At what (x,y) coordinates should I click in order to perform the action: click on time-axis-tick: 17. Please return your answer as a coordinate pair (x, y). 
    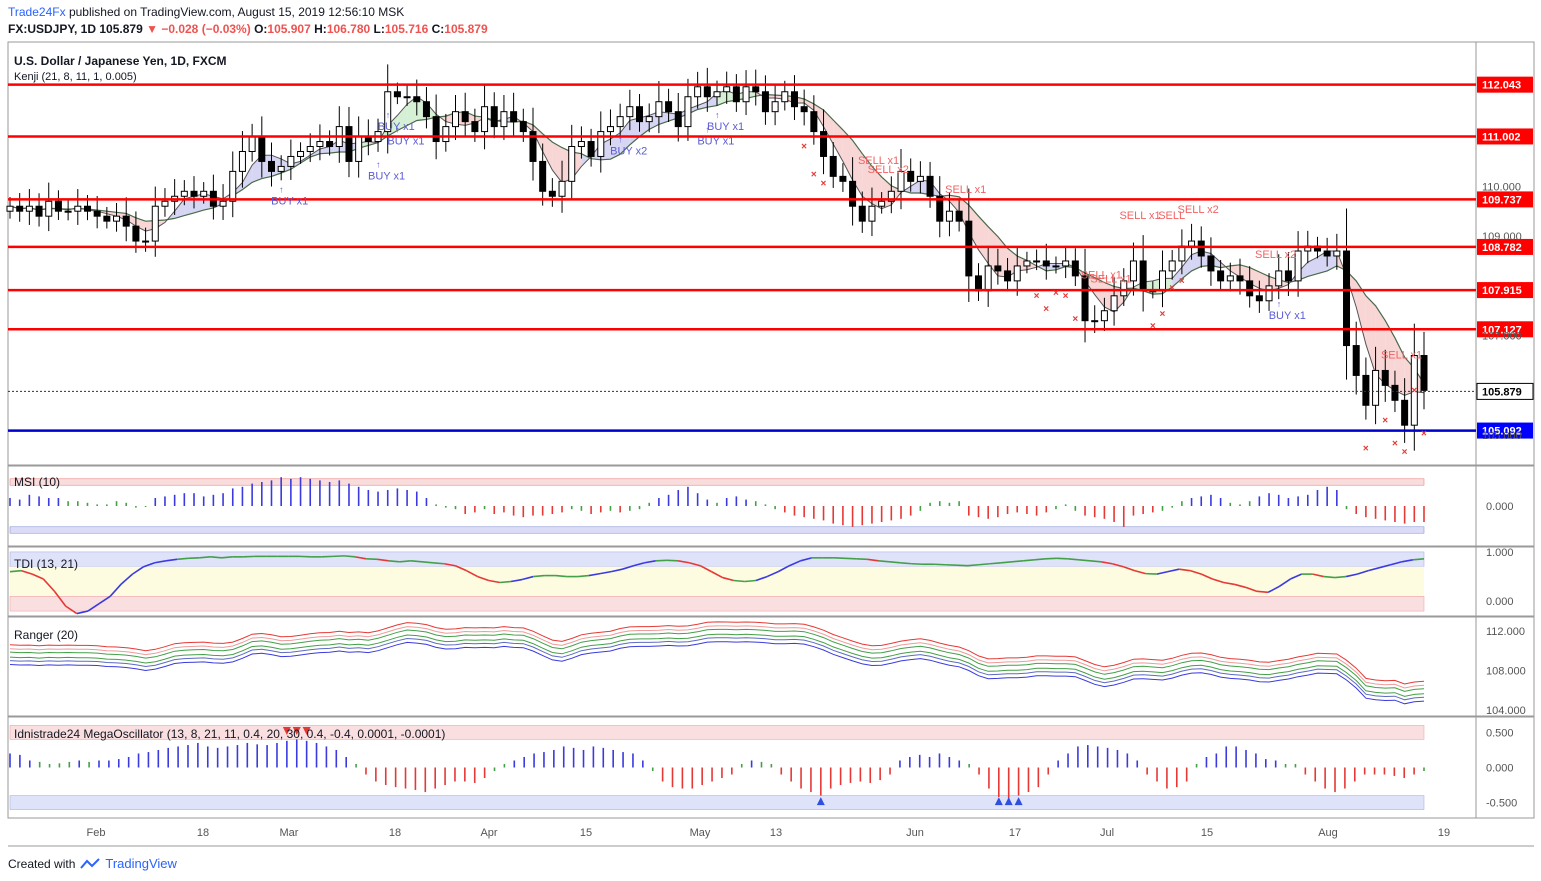
    Looking at the image, I should click on (1015, 833).